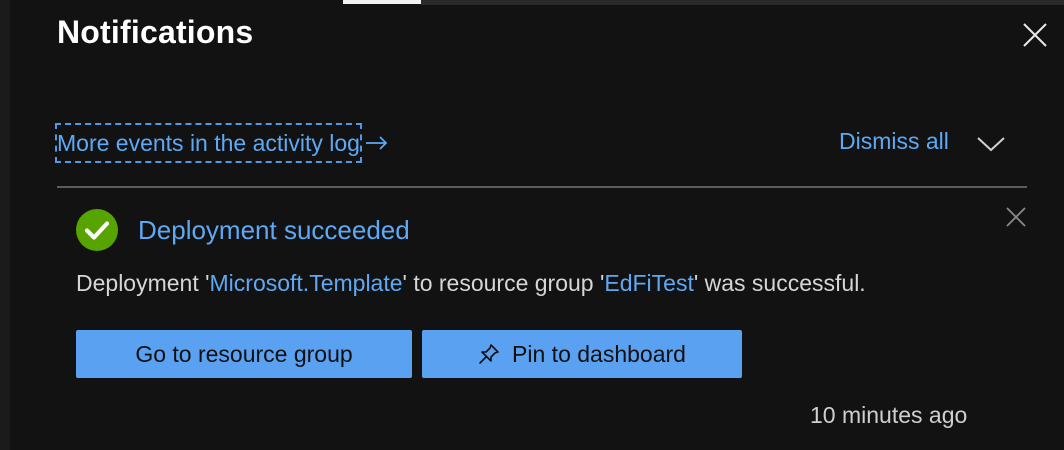  What do you see at coordinates (779, 283) in the screenshot?
I see `message-suffix: ' was successful.` at bounding box center [779, 283].